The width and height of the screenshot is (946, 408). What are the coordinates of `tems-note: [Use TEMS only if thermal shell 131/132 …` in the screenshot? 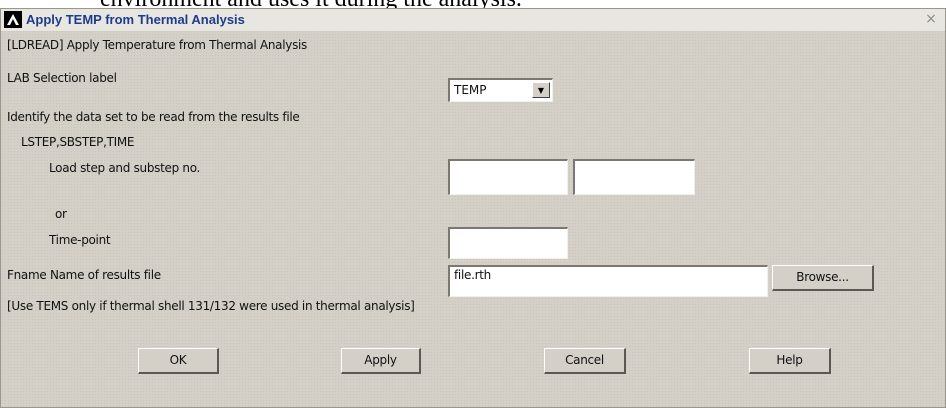 It's located at (211, 306).